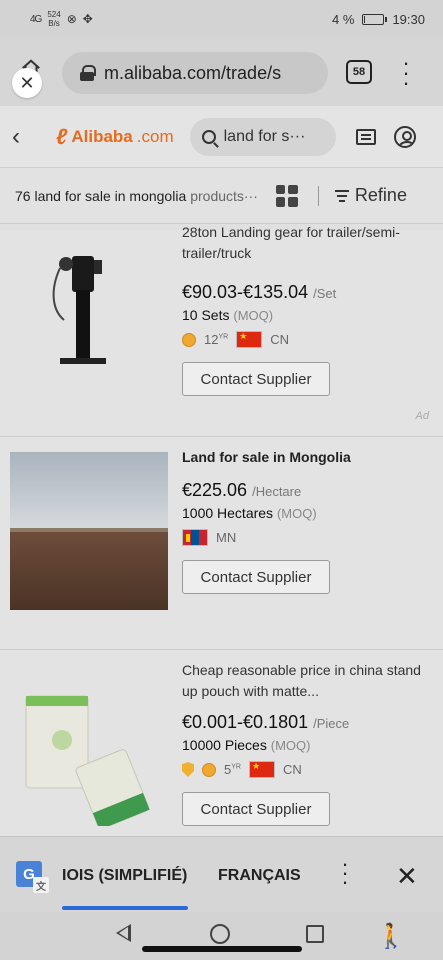  I want to click on moq-quantity: 10 Sets, so click(206, 315).